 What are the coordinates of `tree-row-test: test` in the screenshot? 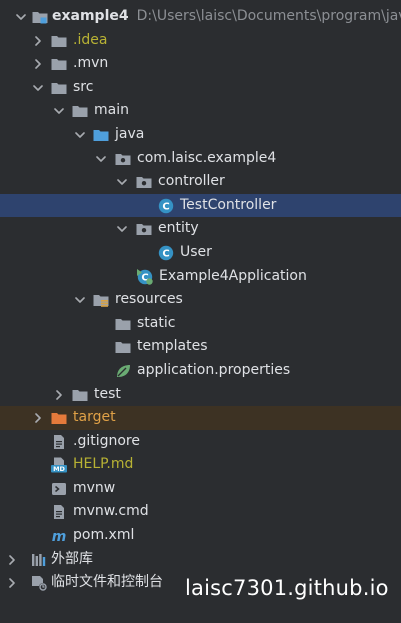 It's located at (200, 395).